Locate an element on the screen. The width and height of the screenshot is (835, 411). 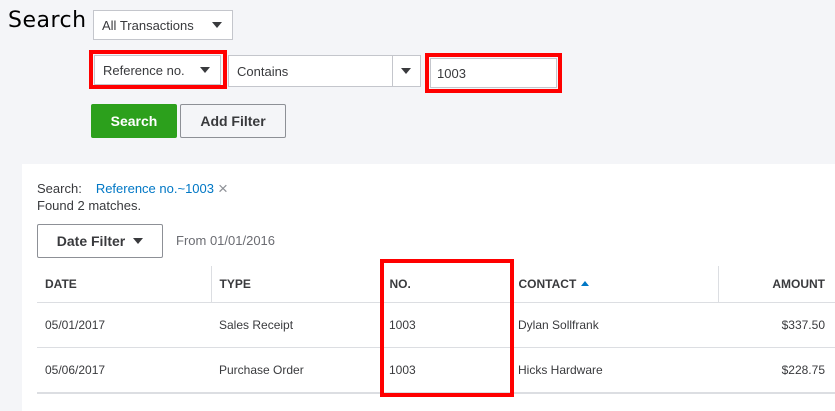
cell-amount: $228.75 is located at coordinates (776, 370).